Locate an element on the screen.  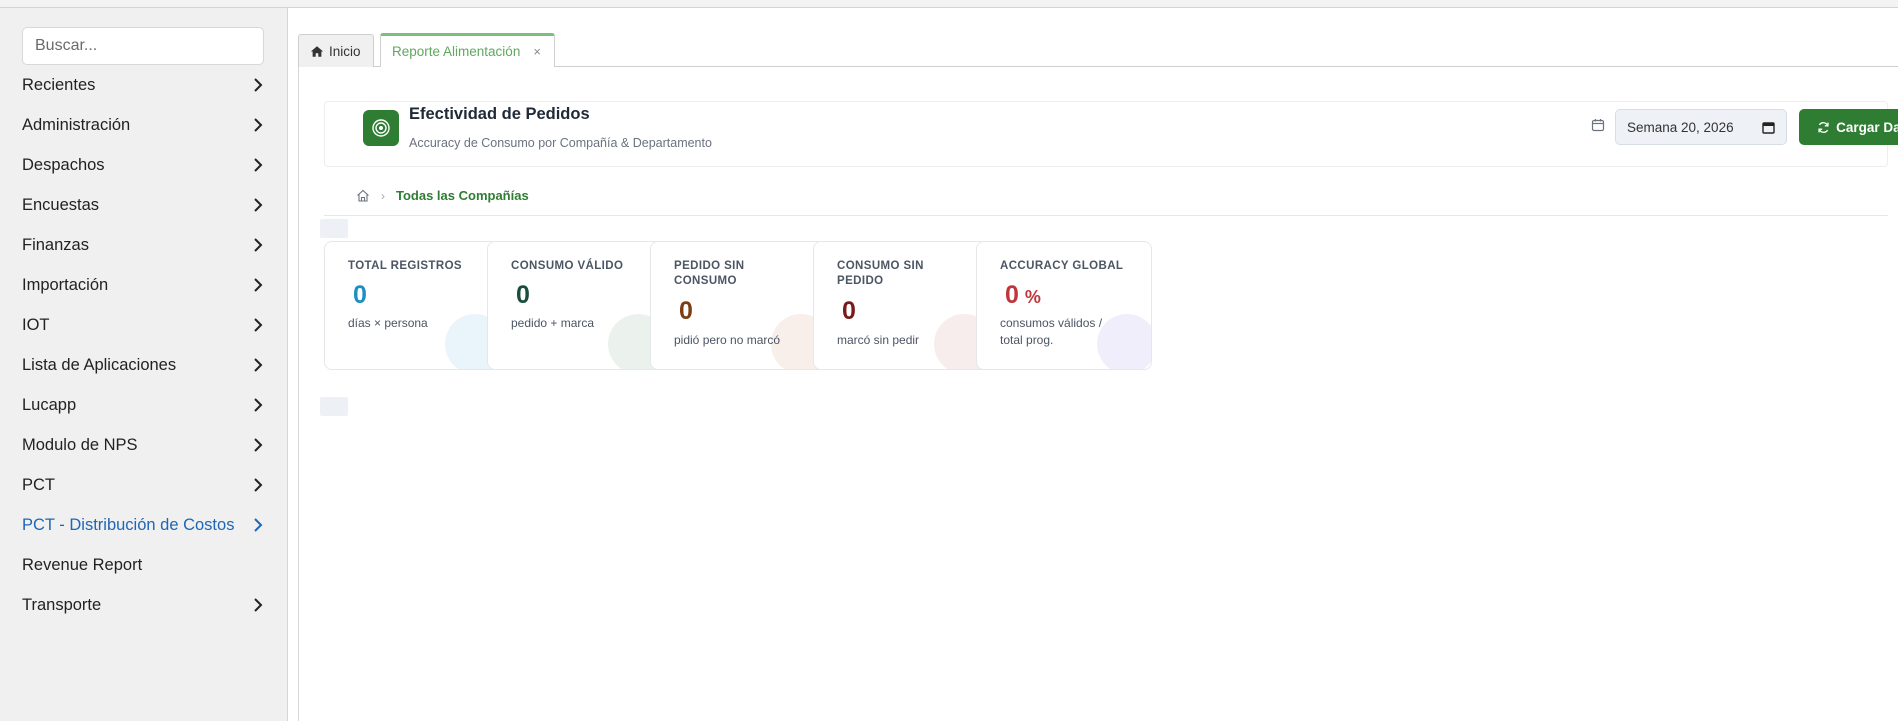
sidebar-item-iot: IOT is located at coordinates (144, 325).